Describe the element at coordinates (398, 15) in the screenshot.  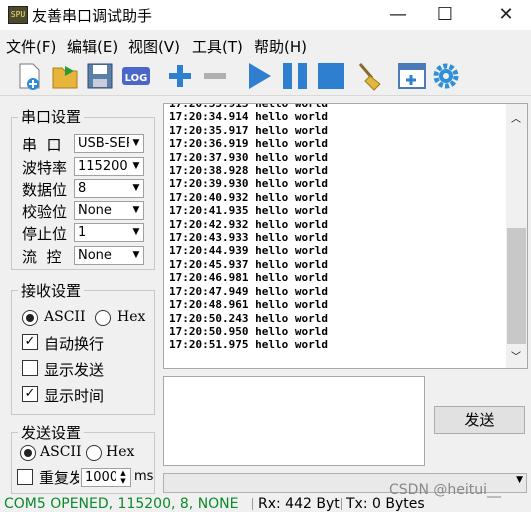
I see `minimize-button: —` at that location.